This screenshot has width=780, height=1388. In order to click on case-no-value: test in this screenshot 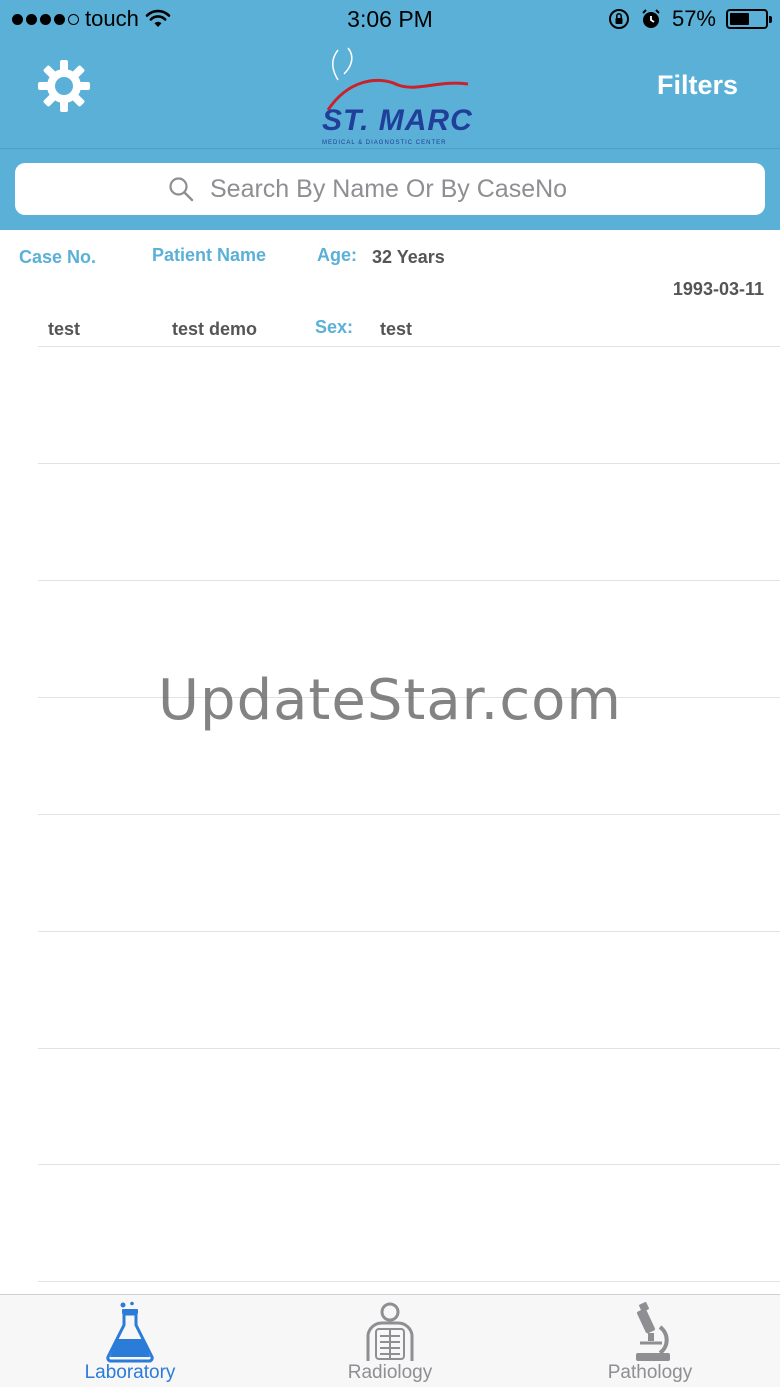, I will do `click(64, 329)`.